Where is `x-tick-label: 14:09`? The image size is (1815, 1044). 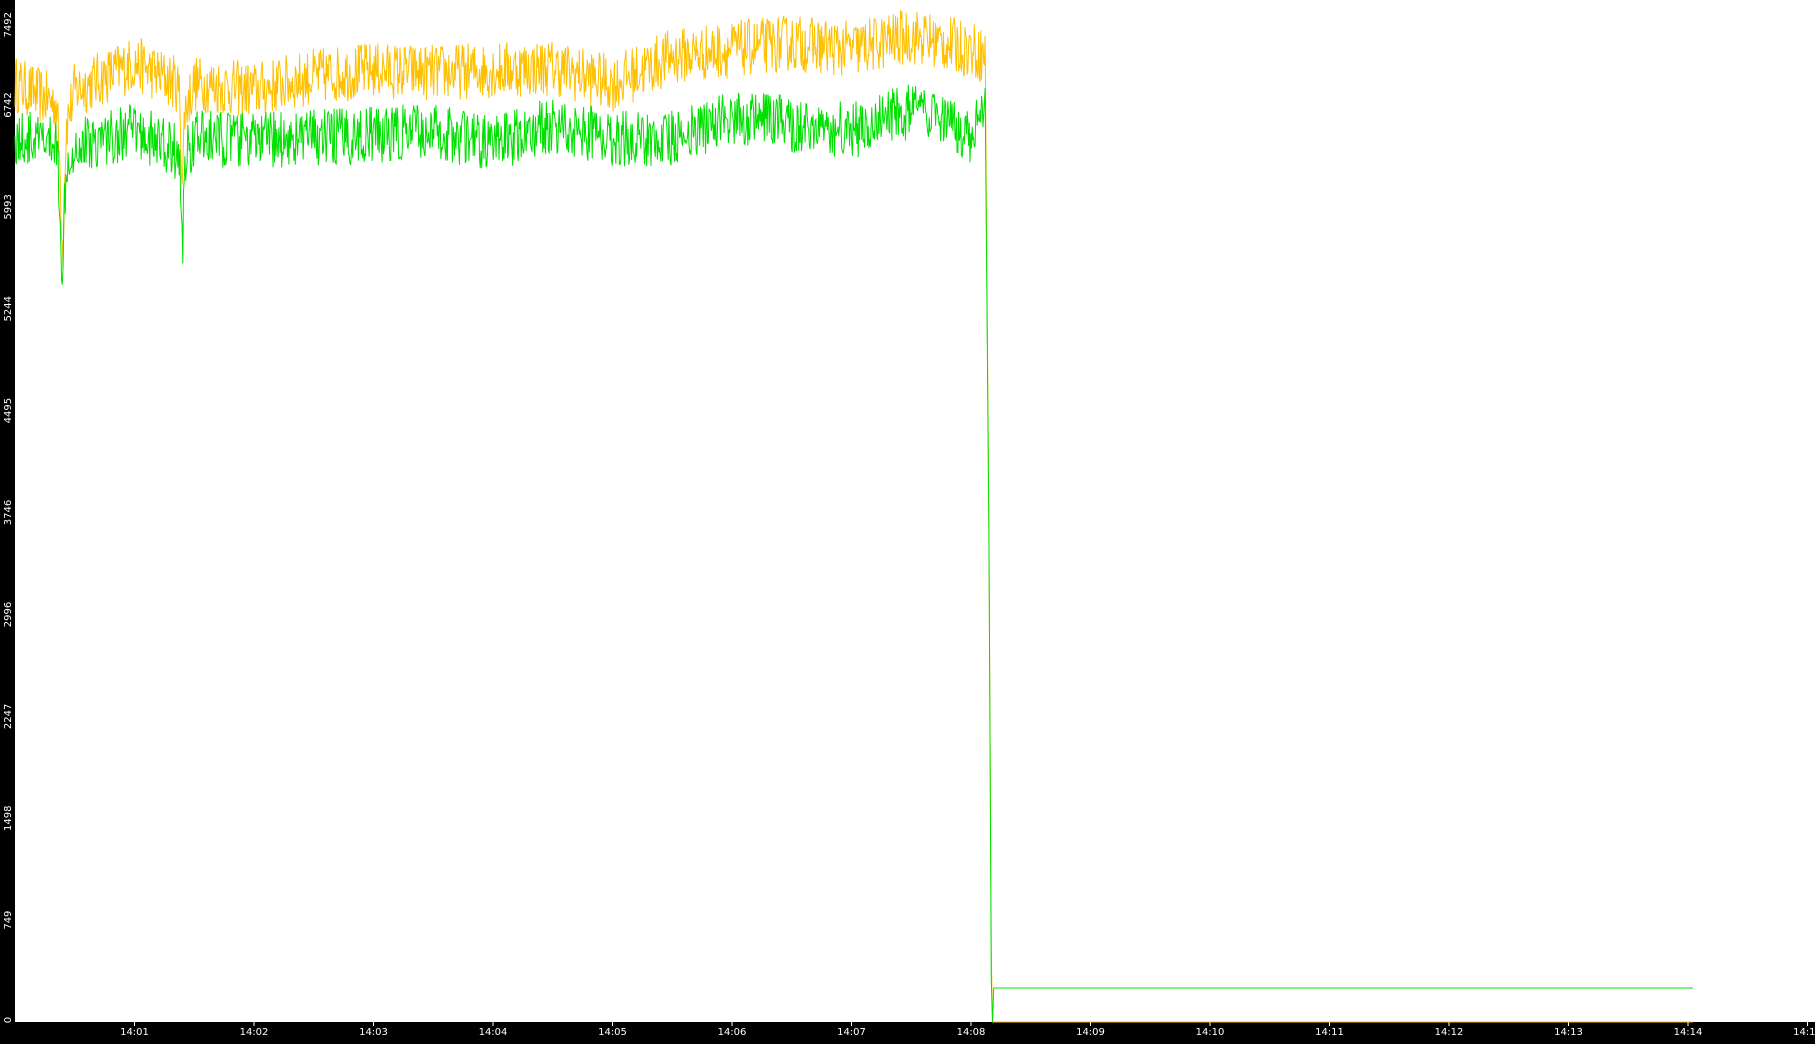
x-tick-label: 14:09 is located at coordinates (1090, 1032).